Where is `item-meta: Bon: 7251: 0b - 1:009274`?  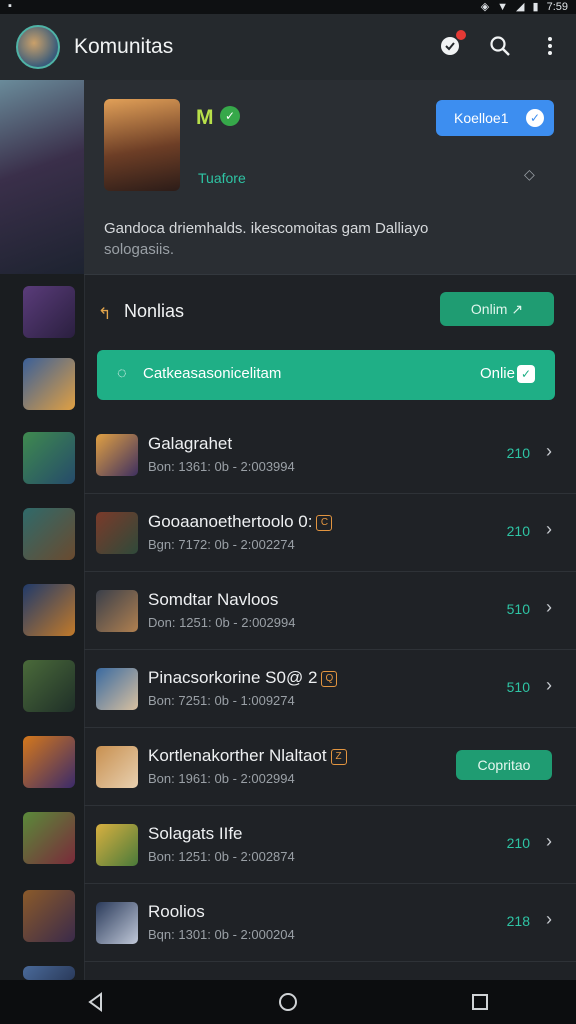 item-meta: Bon: 7251: 0b - 1:009274 is located at coordinates (221, 700).